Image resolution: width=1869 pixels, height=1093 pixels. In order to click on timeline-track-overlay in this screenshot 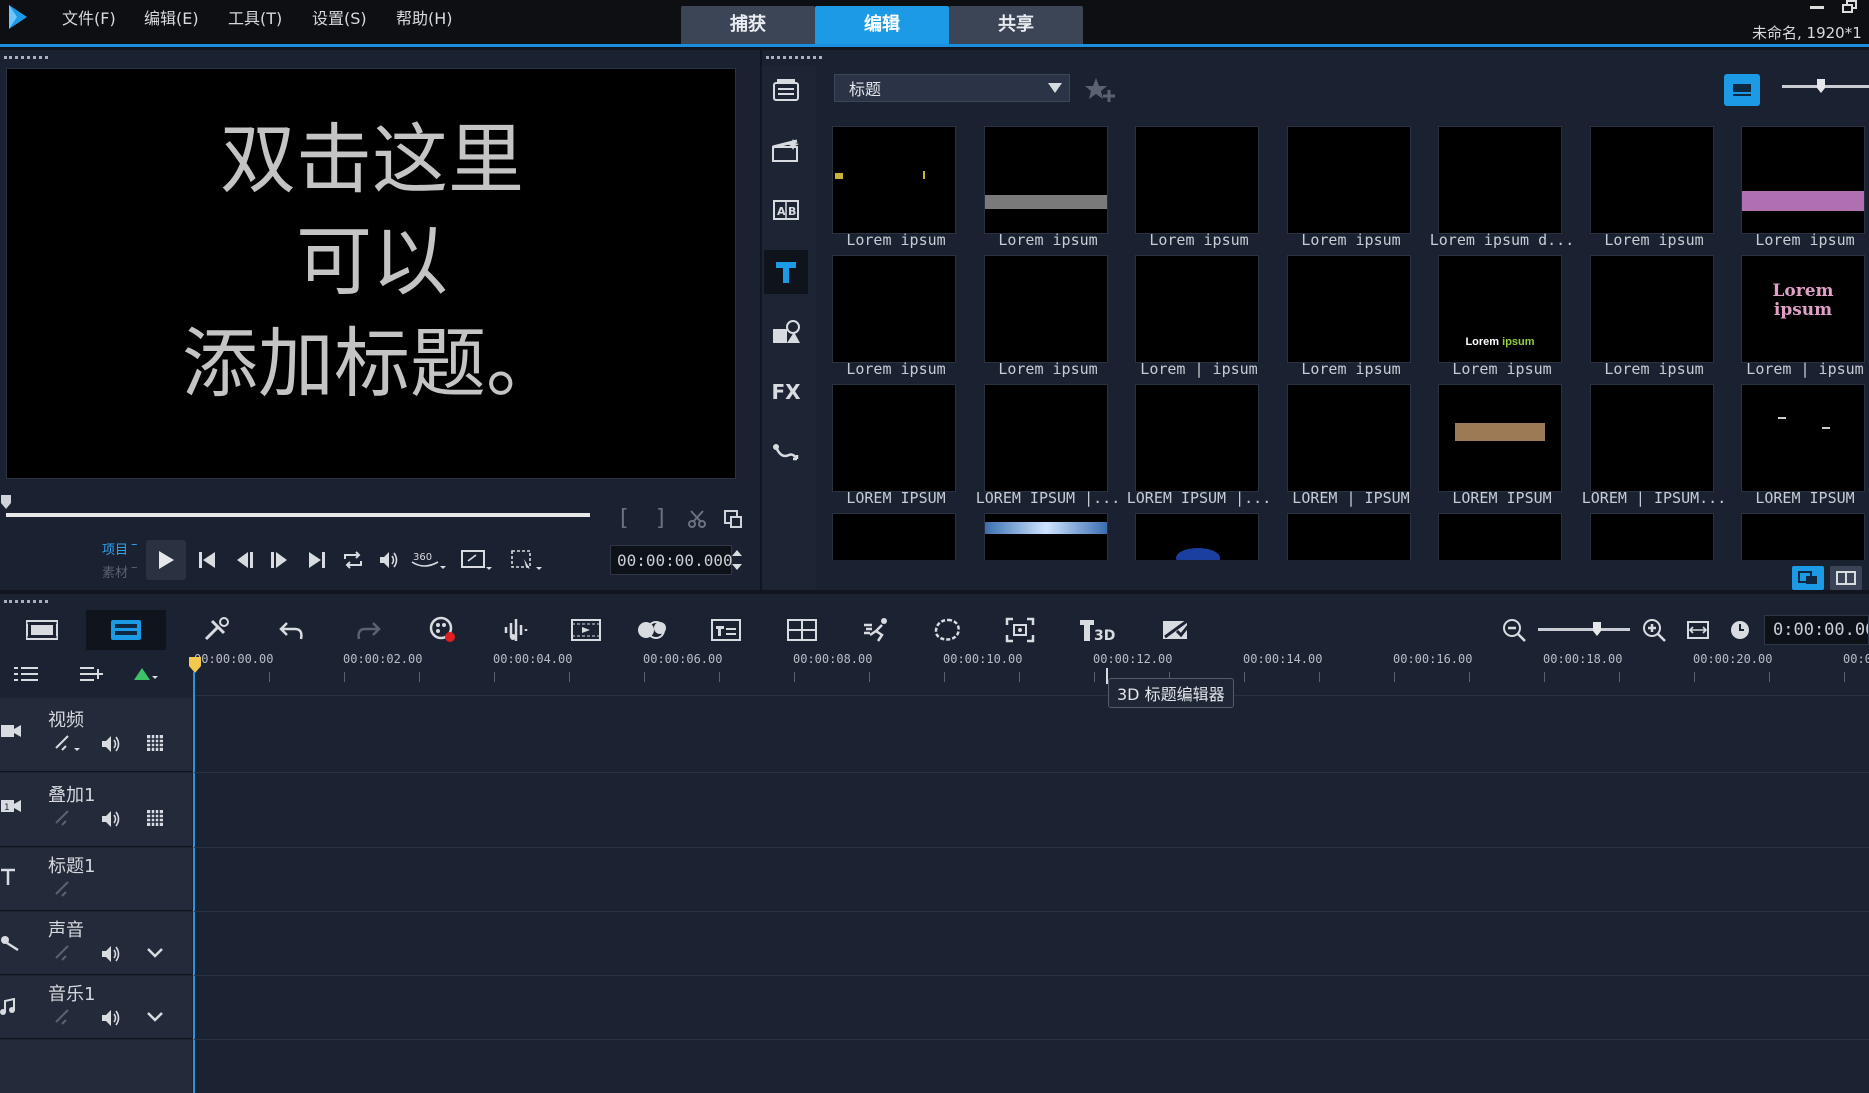, I will do `click(1031, 810)`.